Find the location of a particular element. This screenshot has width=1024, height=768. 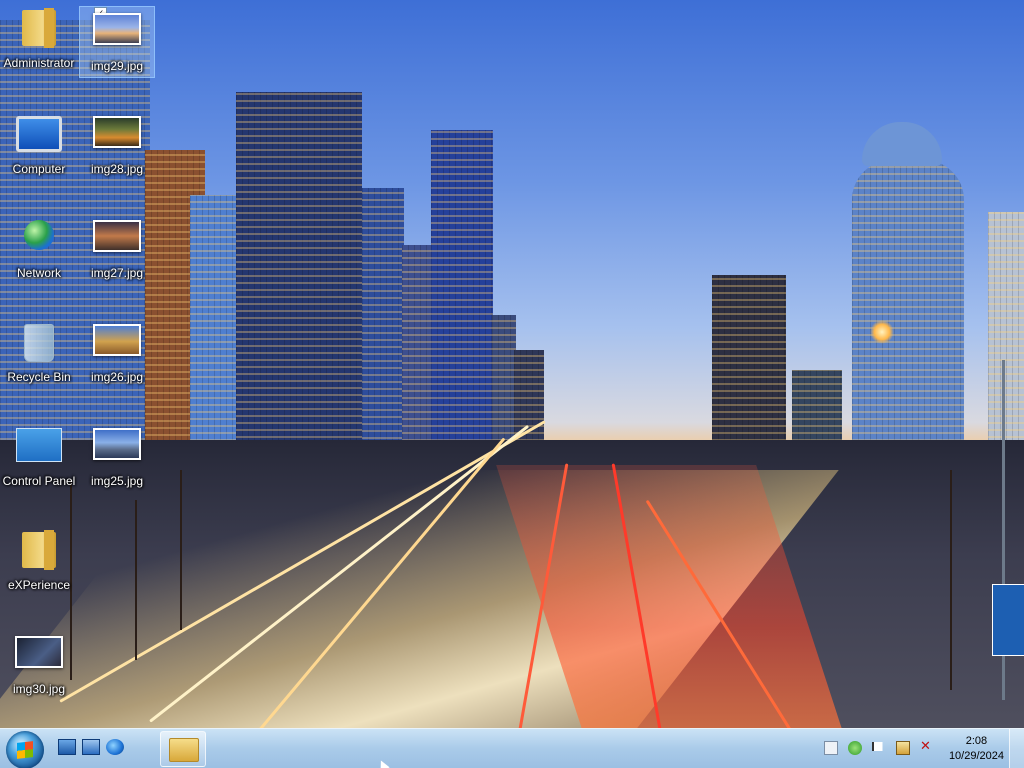

windows-explorer-button is located at coordinates (183, 749).